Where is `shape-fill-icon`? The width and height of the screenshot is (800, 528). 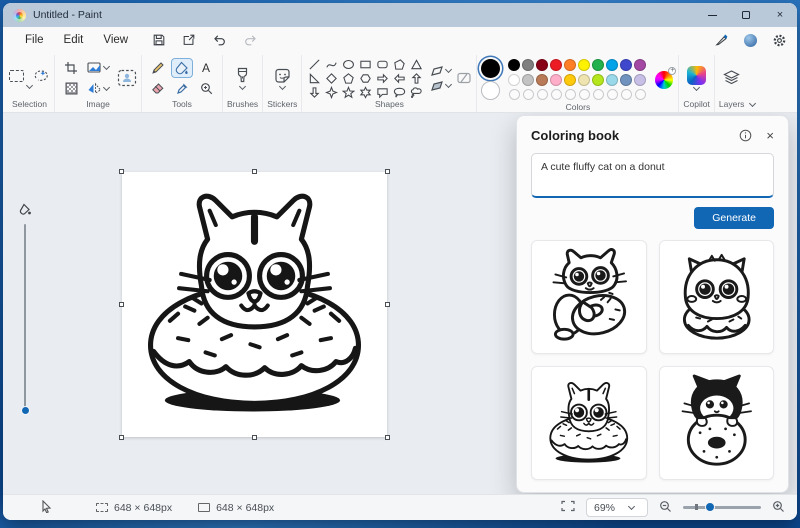 shape-fill-icon is located at coordinates (437, 86).